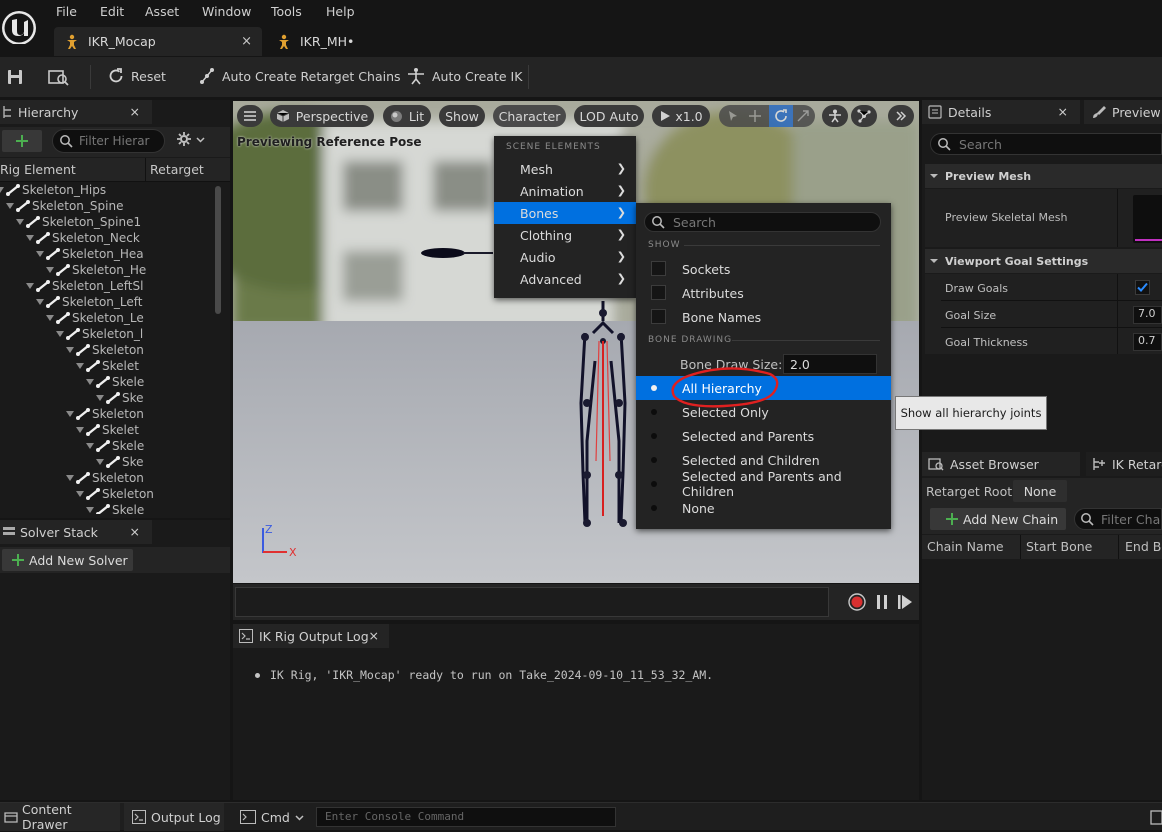 The width and height of the screenshot is (1162, 832). Describe the element at coordinates (762, 222) in the screenshot. I see `bones-search-input: Search` at that location.